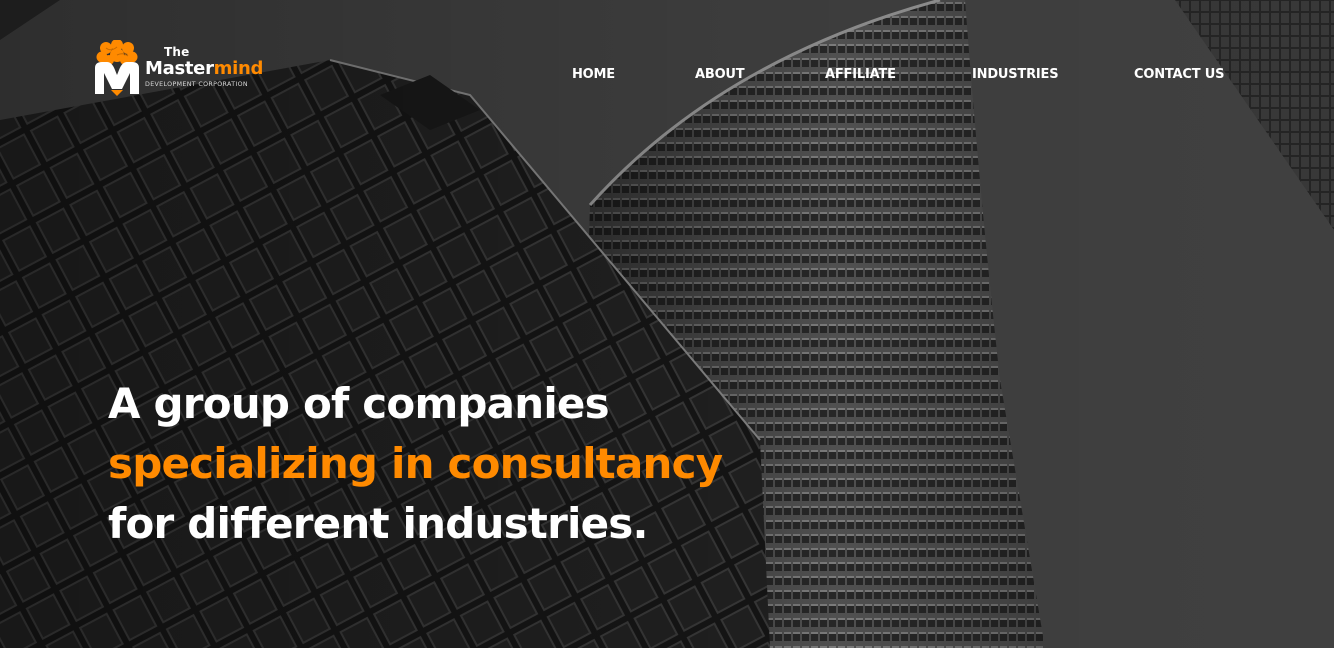 Image resolution: width=1334 pixels, height=648 pixels. What do you see at coordinates (1179, 75) in the screenshot?
I see `nav-contact-link: CONTACT US` at bounding box center [1179, 75].